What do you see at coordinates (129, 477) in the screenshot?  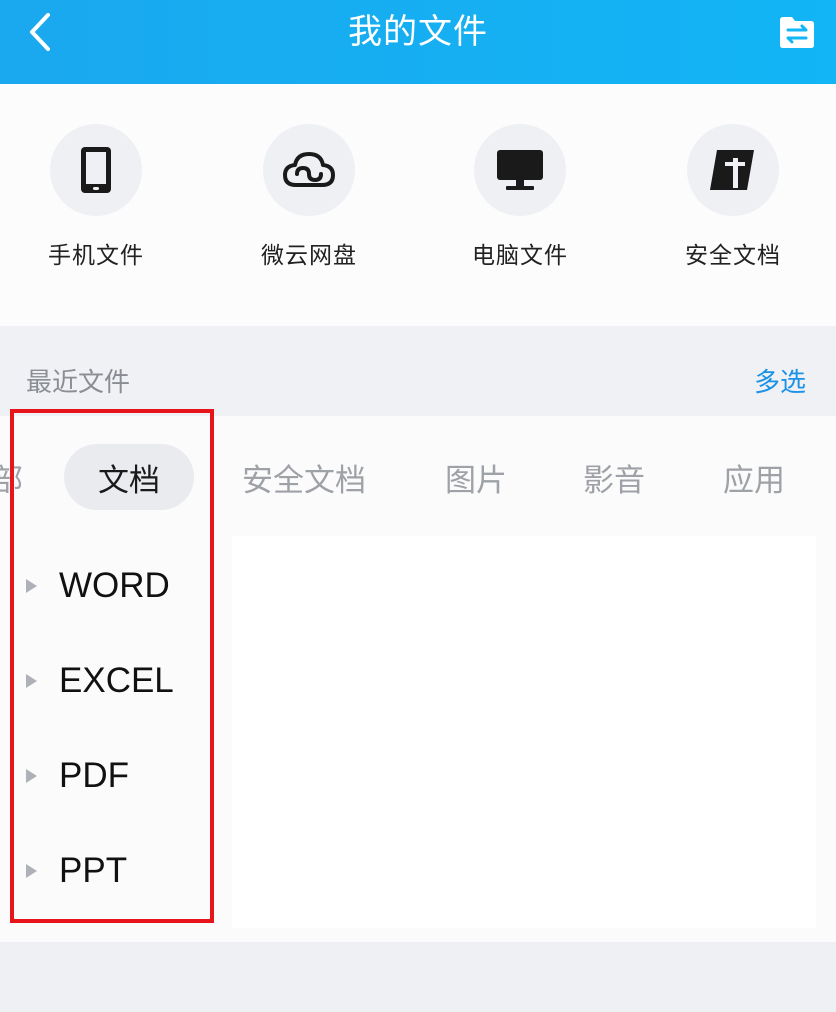 I see `tab-documents: 文档` at bounding box center [129, 477].